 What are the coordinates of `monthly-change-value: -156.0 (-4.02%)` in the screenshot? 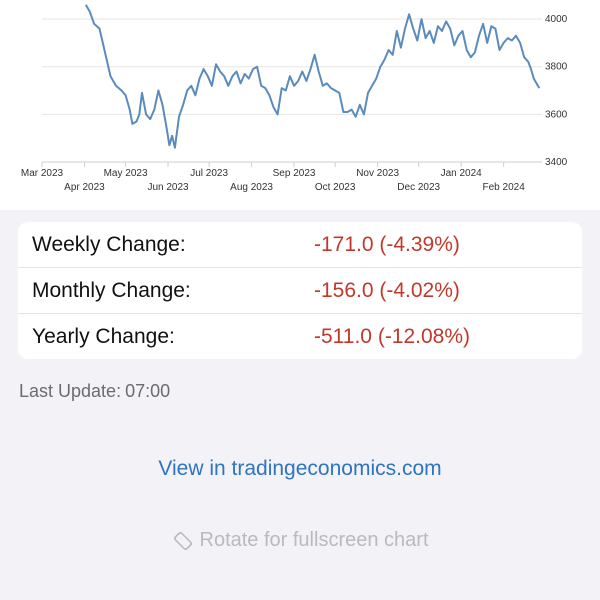 It's located at (387, 290).